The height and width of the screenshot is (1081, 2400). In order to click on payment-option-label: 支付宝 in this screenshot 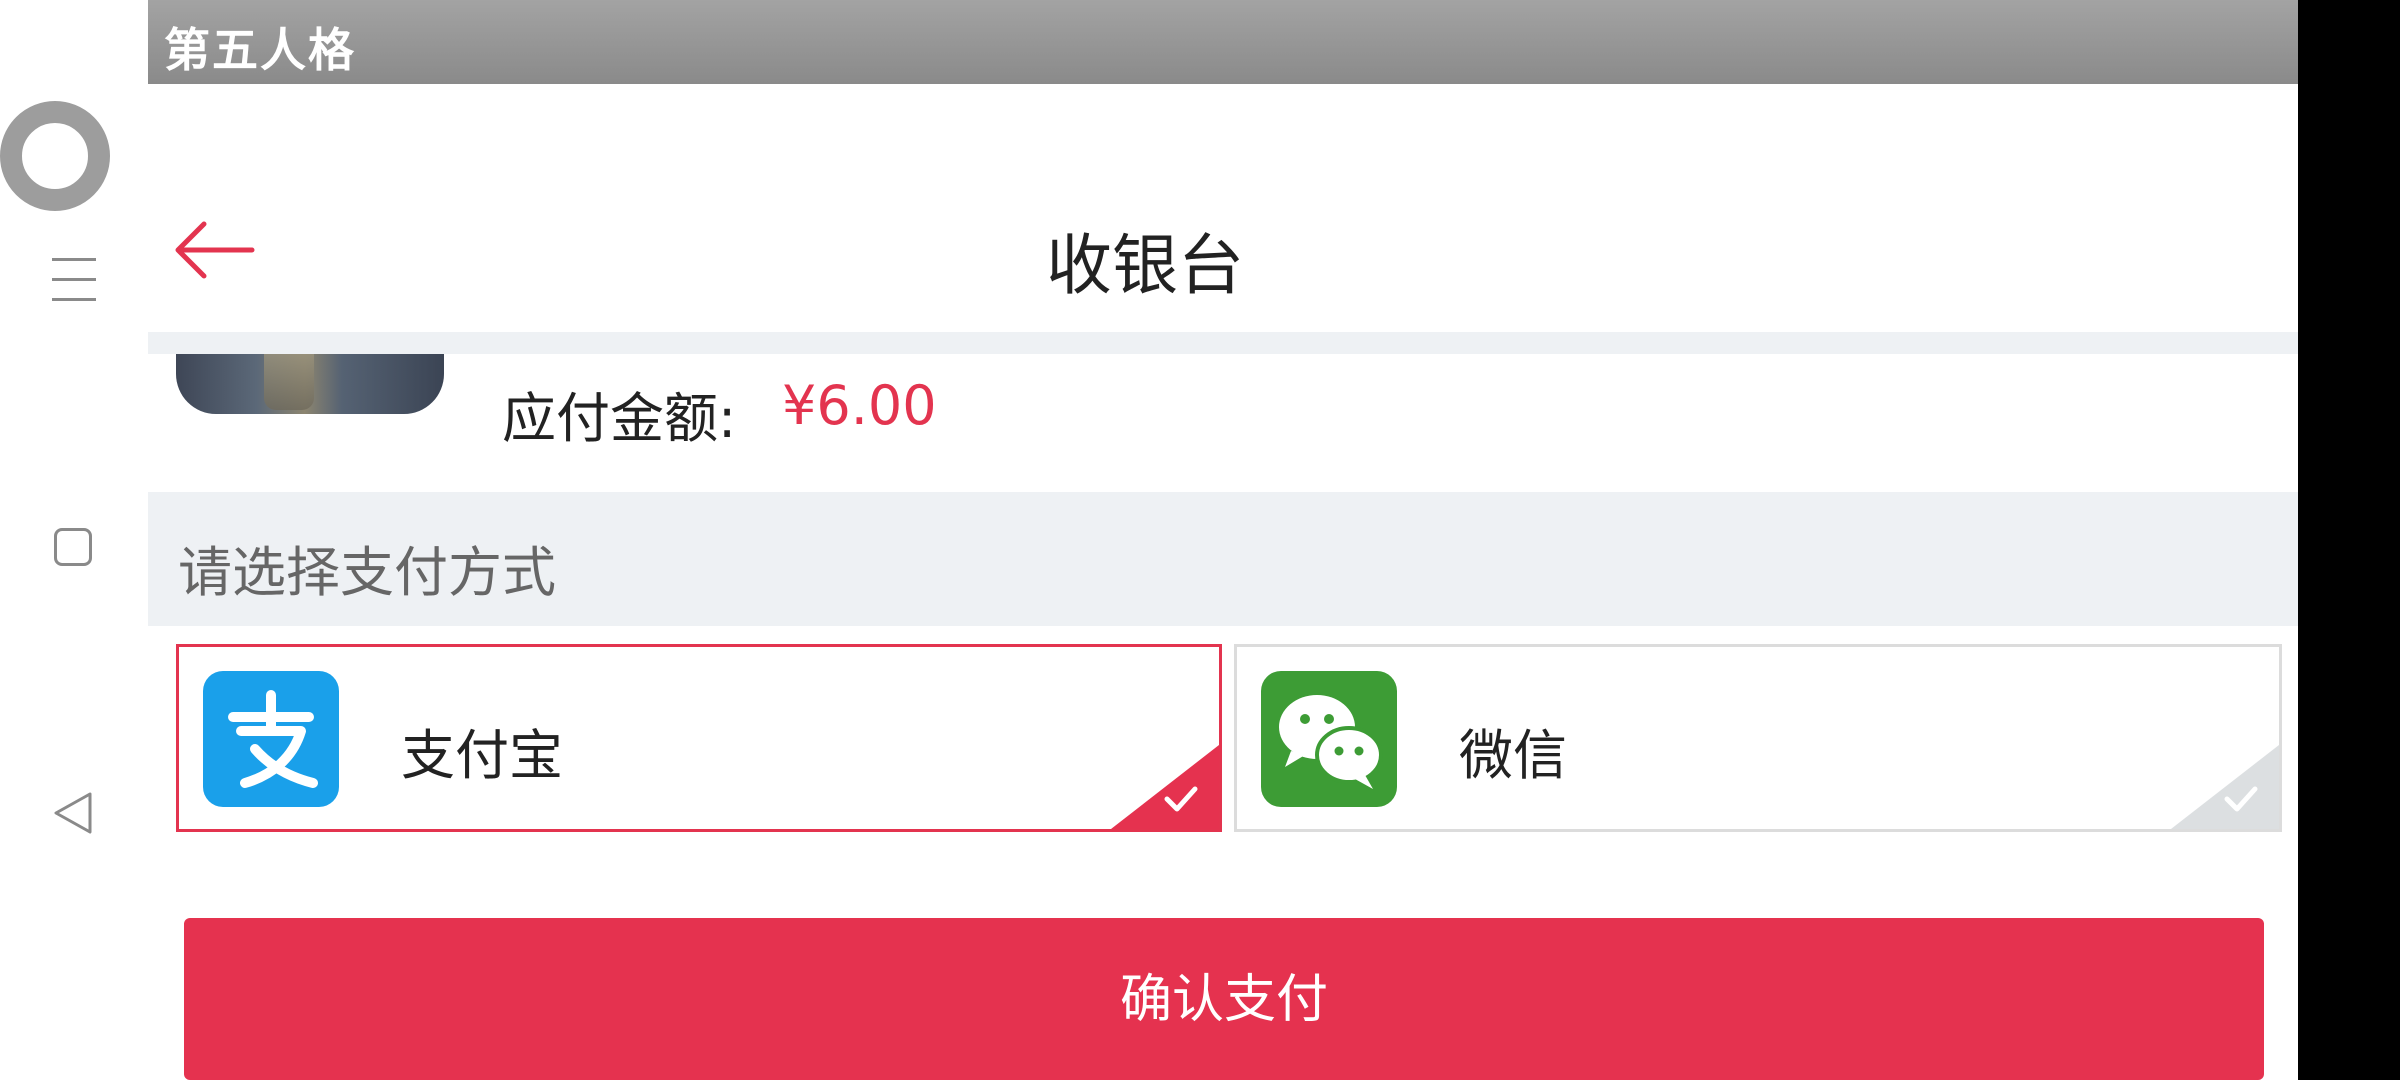, I will do `click(482, 755)`.